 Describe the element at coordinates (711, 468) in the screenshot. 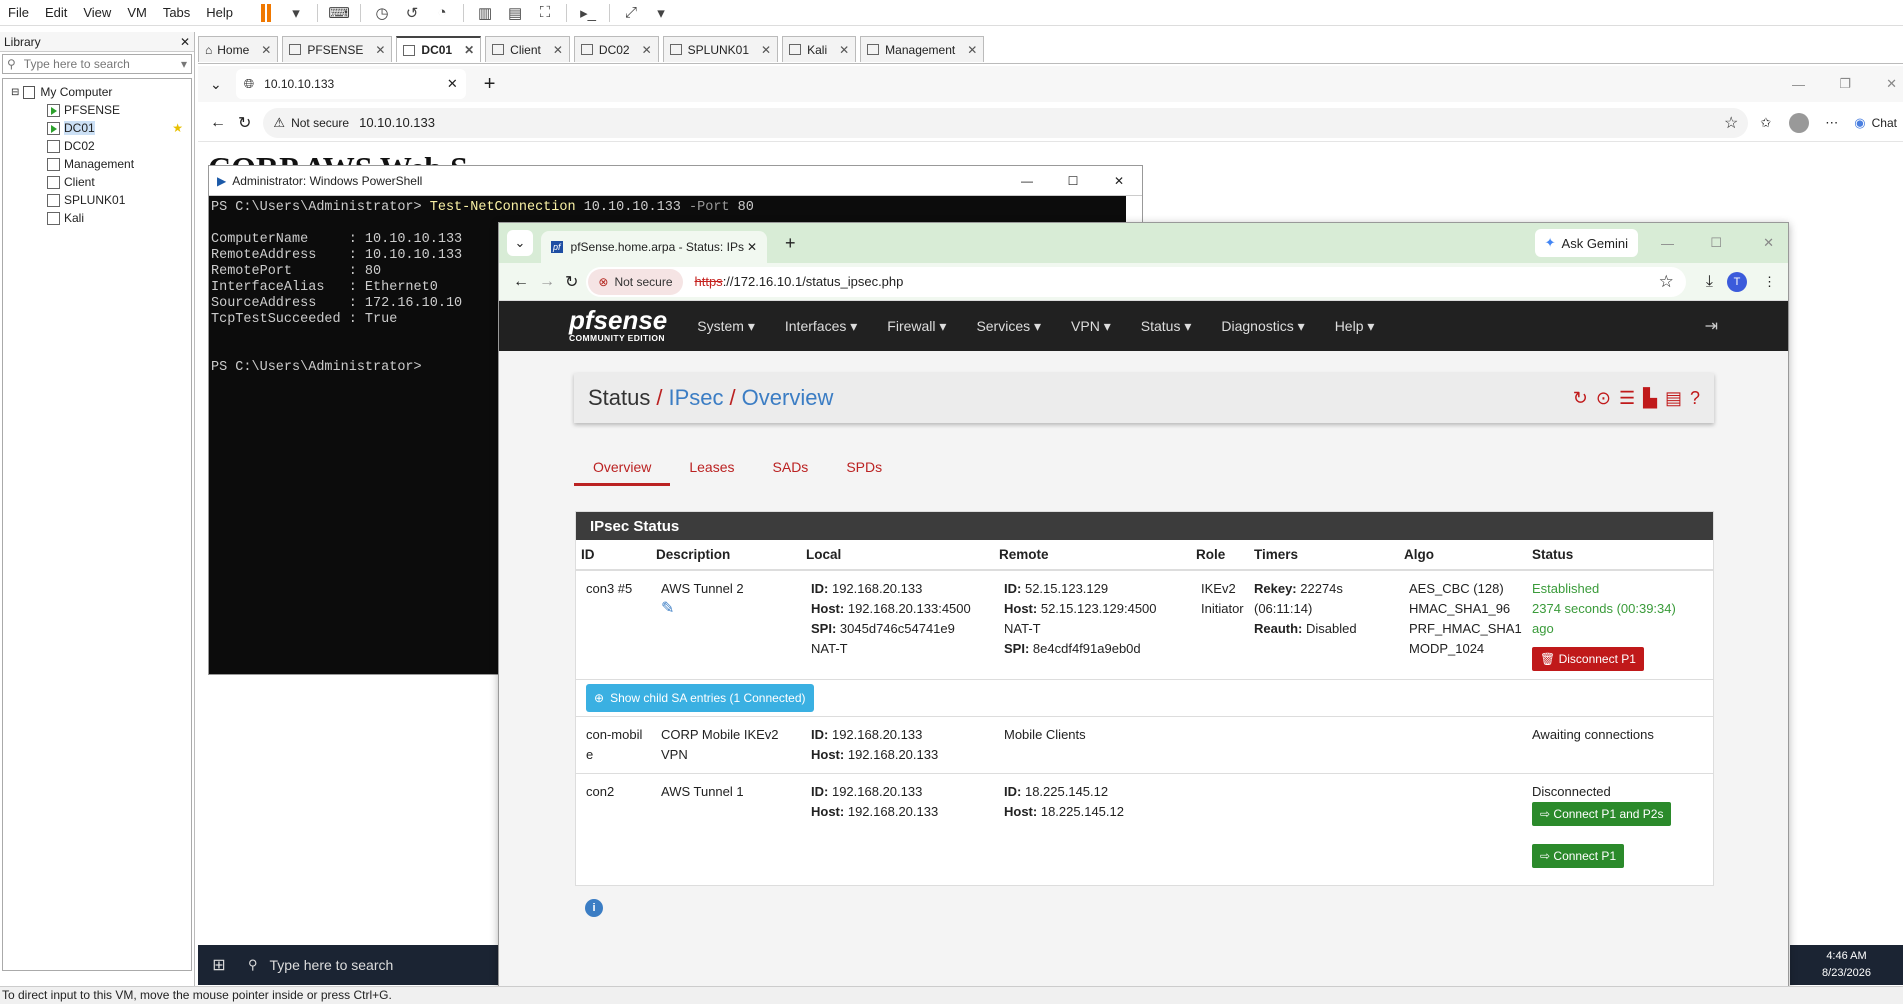

I see `tab-leases: Leases` at that location.